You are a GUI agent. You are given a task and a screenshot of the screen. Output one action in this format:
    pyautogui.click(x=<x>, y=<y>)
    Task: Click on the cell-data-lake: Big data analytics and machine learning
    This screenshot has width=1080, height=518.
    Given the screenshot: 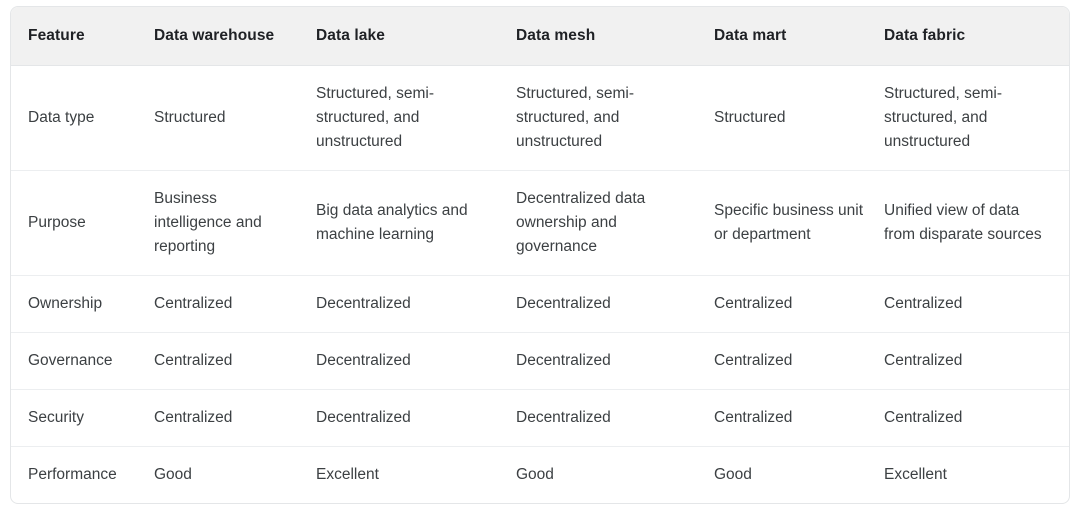 What is the action you would take?
    pyautogui.click(x=416, y=223)
    